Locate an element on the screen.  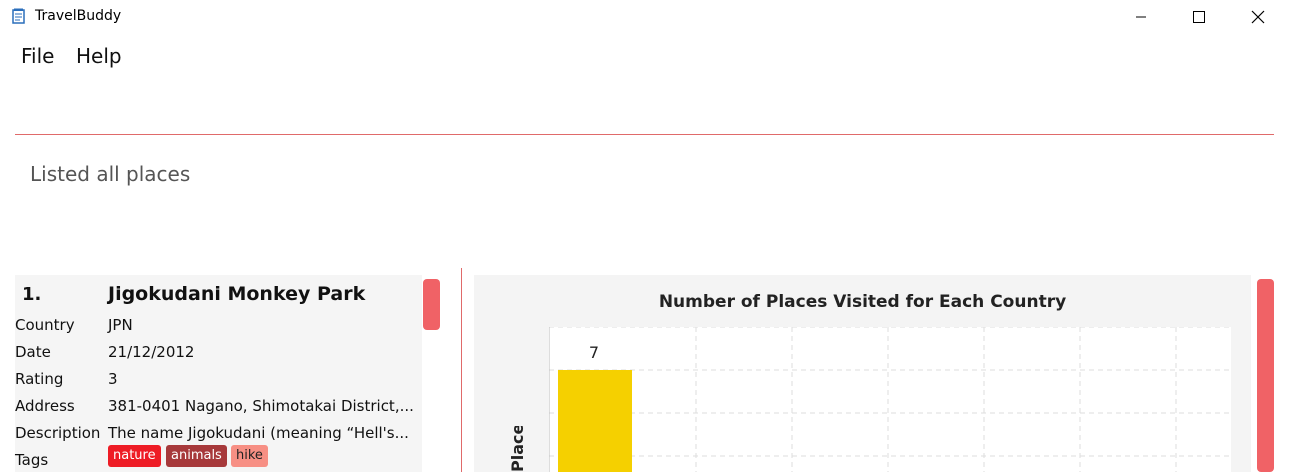
tag-nature: nature is located at coordinates (134, 456).